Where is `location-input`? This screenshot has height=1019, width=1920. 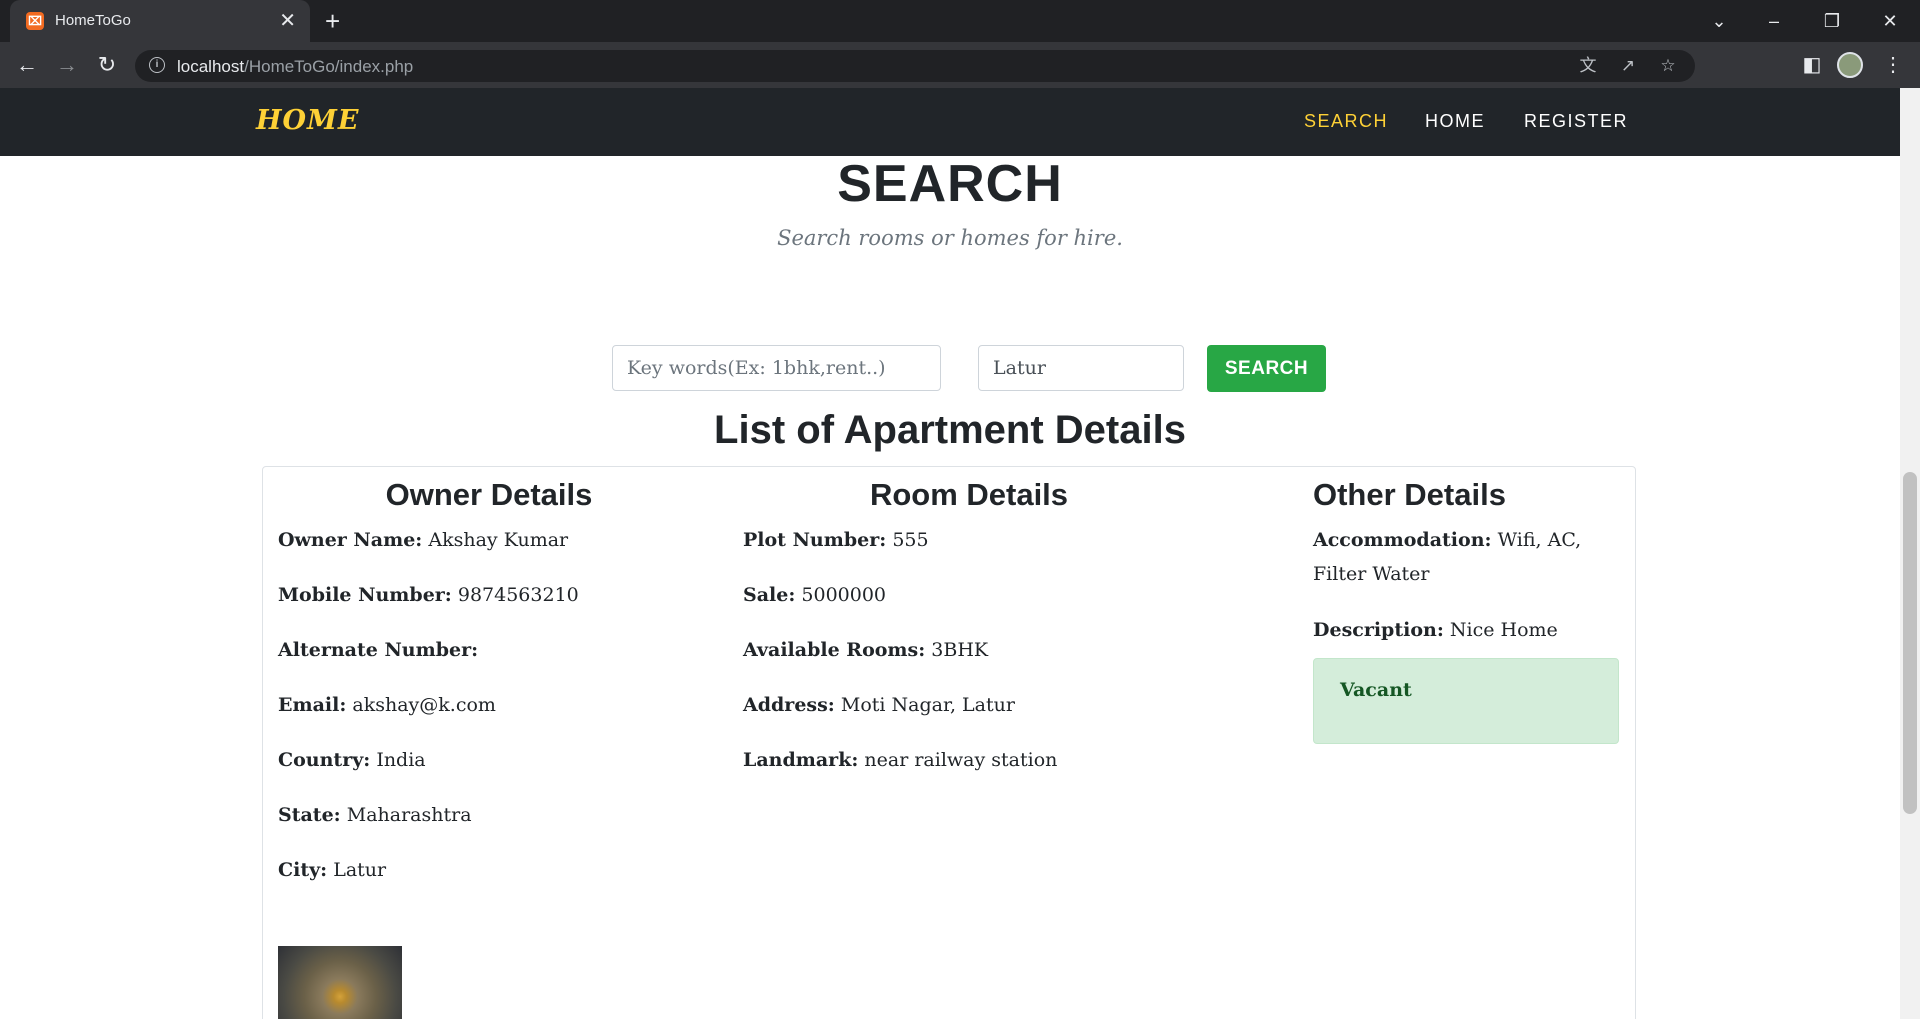
location-input is located at coordinates (1081, 368).